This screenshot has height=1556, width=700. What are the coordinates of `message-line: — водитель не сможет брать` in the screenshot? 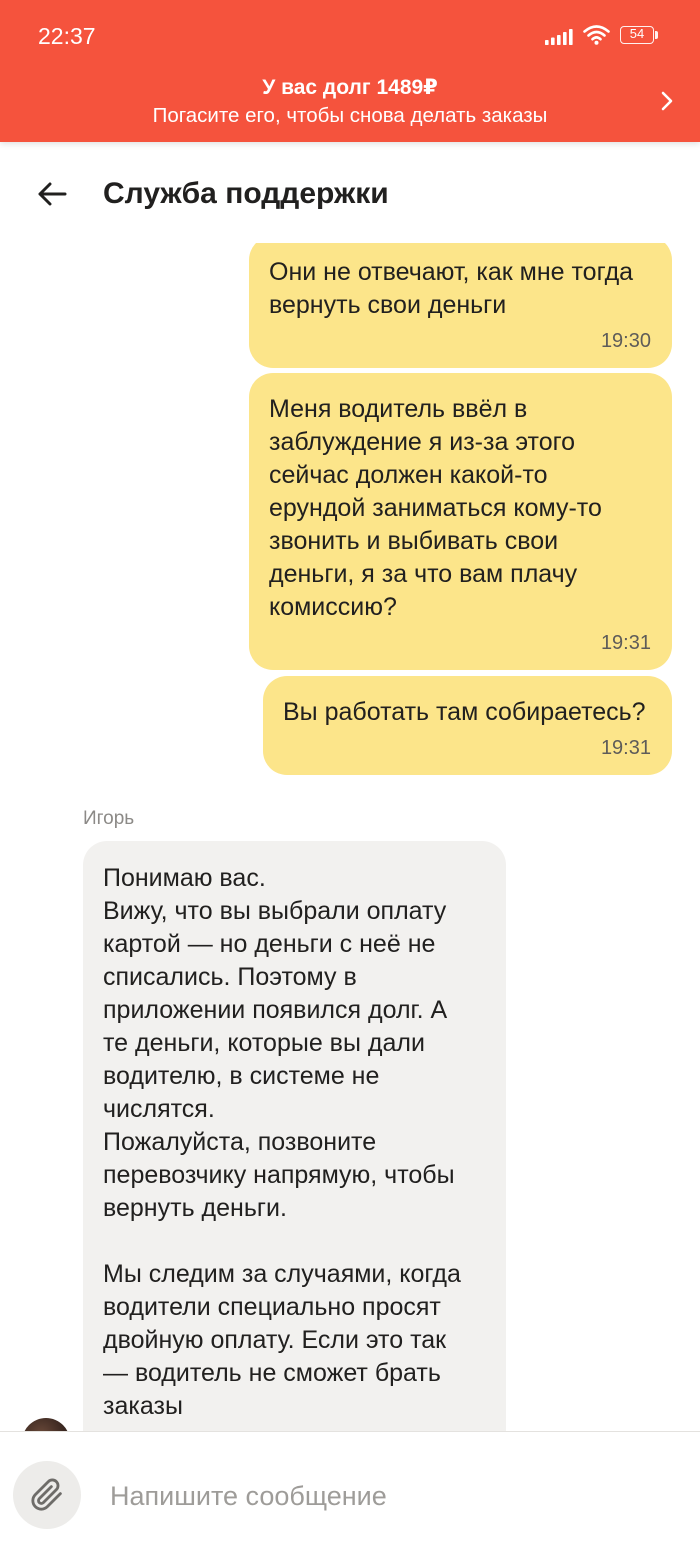 It's located at (272, 1373).